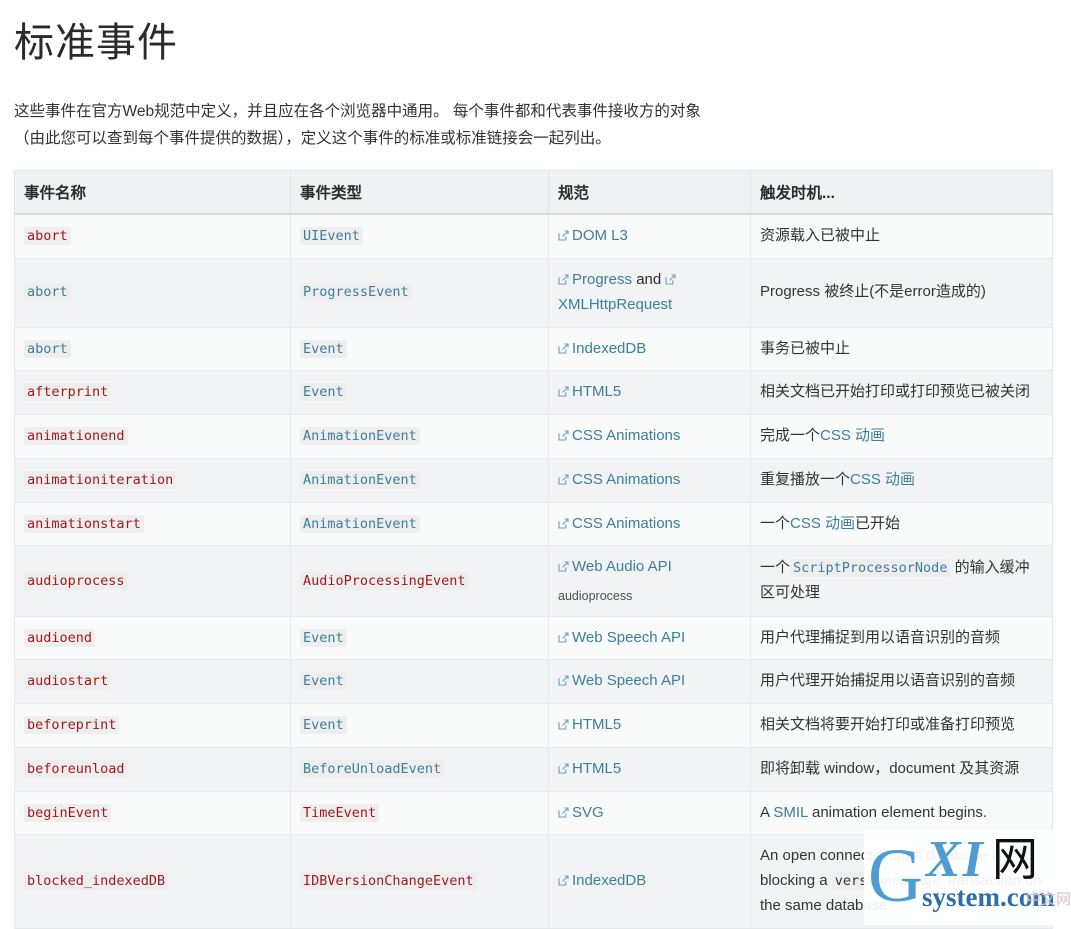 The width and height of the screenshot is (1071, 929). What do you see at coordinates (790, 435) in the screenshot?
I see `description-text: 完成一个` at bounding box center [790, 435].